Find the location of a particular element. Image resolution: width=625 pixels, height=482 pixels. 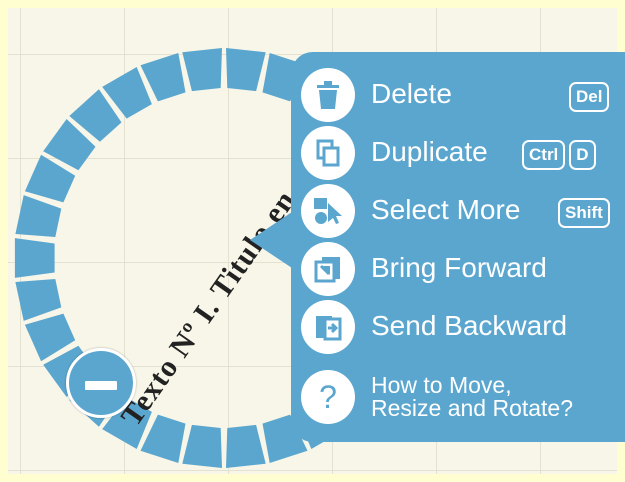

menu-item-duplicate: Duplicate Ctrl D is located at coordinates (458, 153).